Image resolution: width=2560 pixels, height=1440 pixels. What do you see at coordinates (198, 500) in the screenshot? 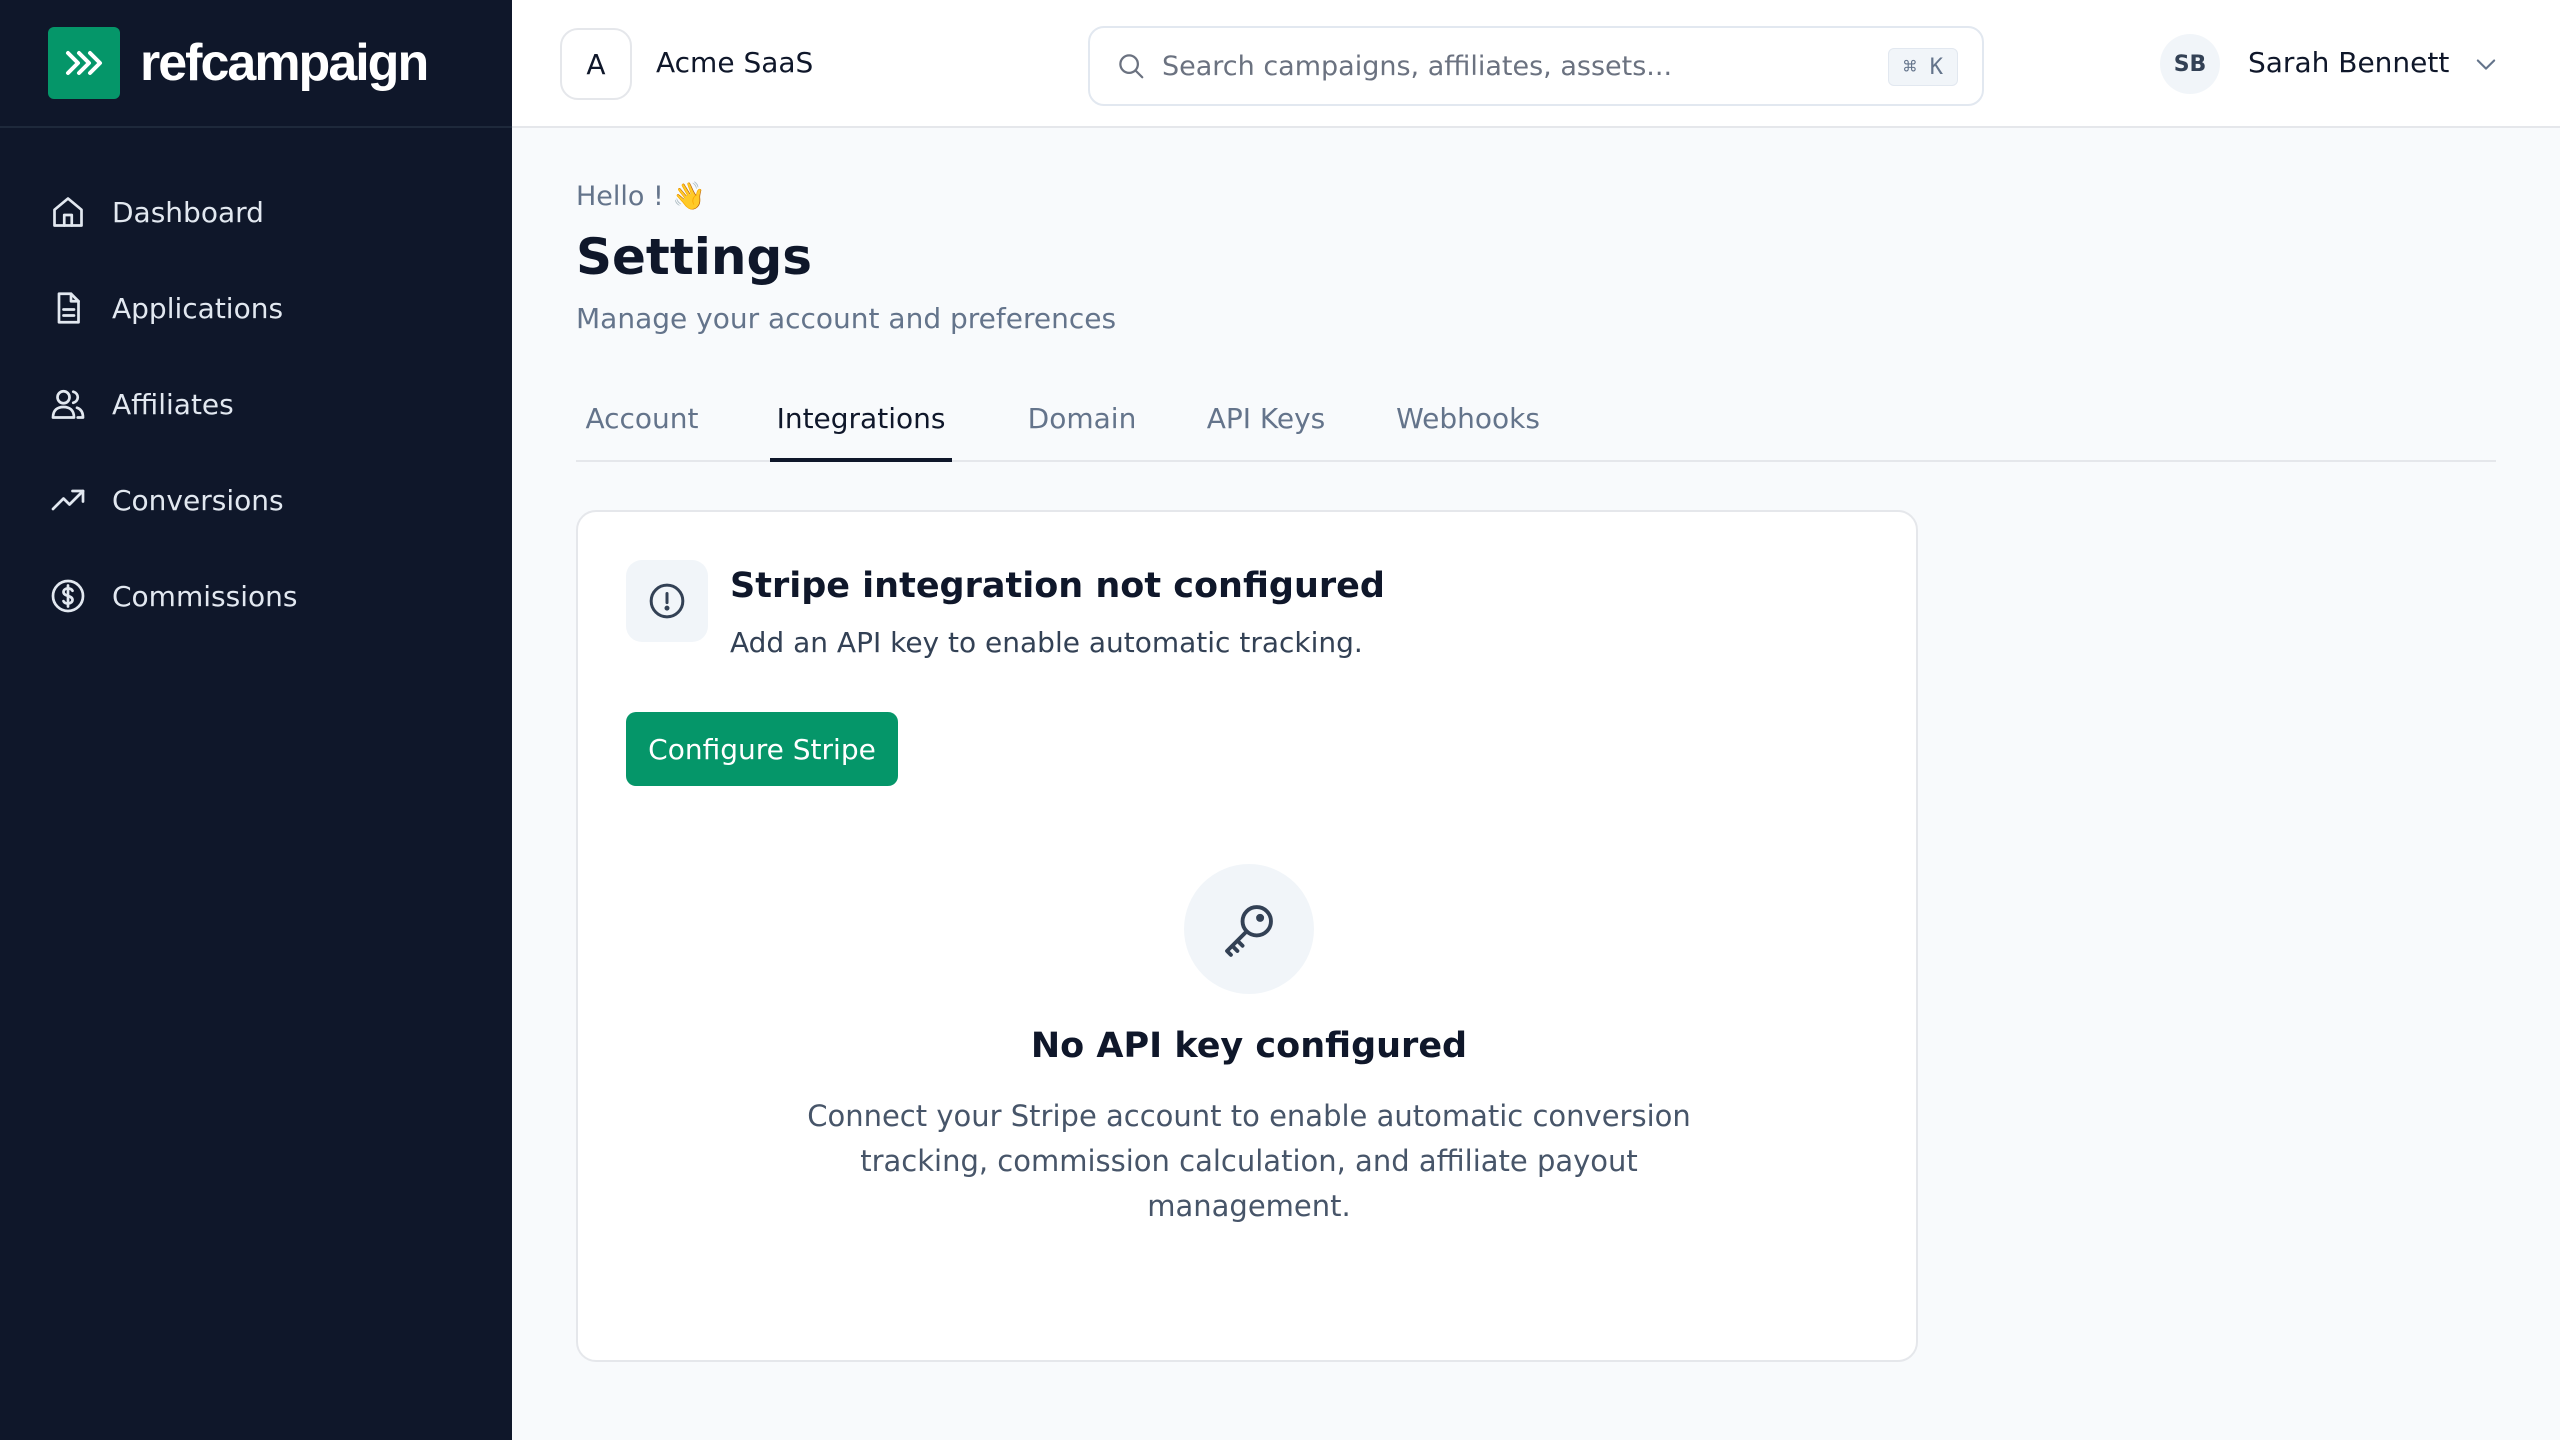
I see `sidebar-item-label: Conversions` at bounding box center [198, 500].